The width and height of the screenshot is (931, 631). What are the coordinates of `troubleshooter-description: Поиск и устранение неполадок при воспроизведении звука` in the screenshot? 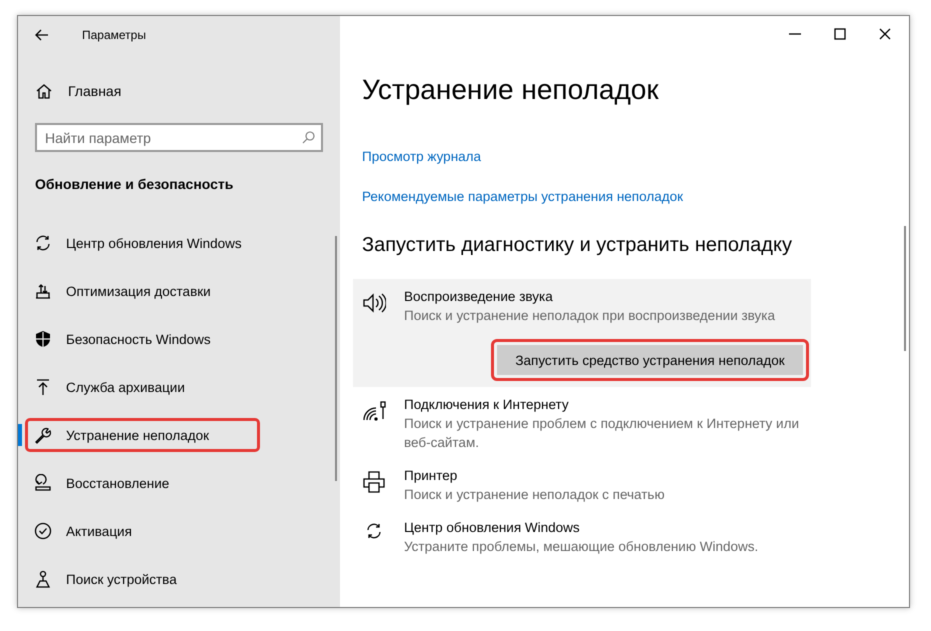 It's located at (590, 316).